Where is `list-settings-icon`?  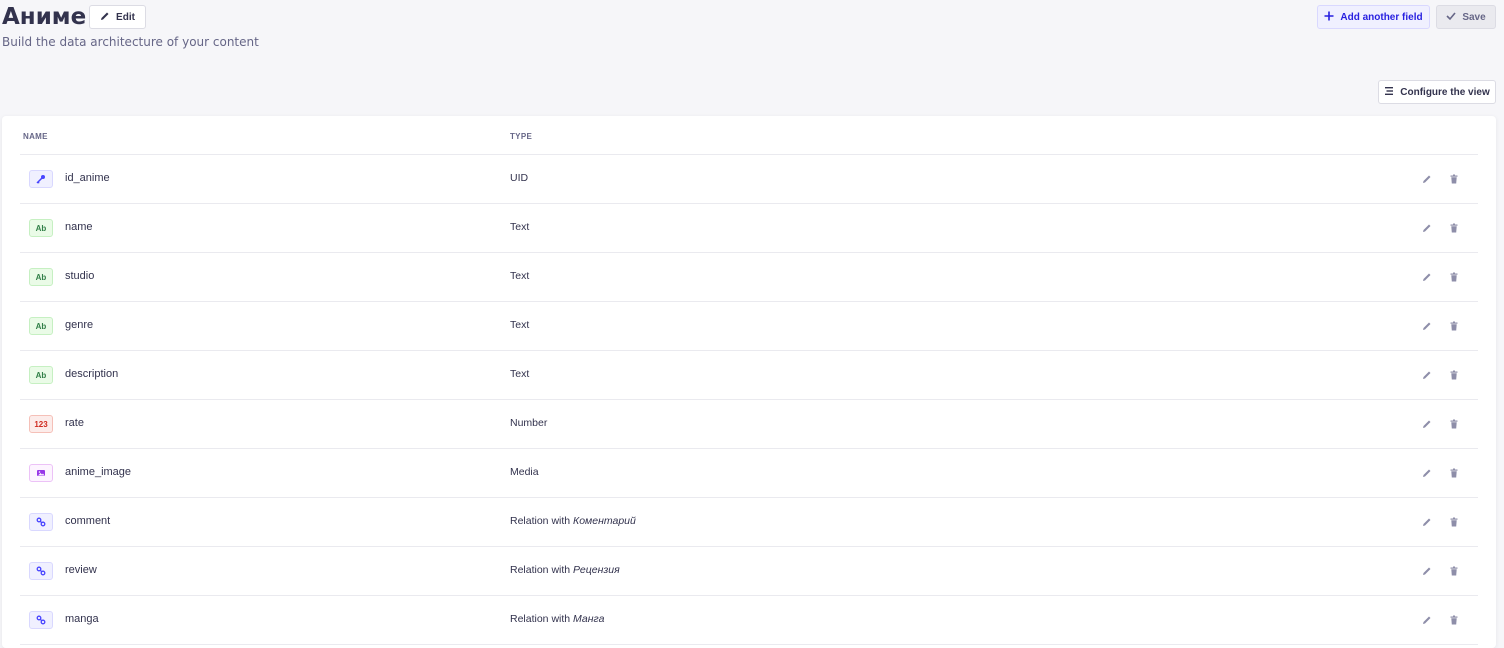 list-settings-icon is located at coordinates (1389, 92).